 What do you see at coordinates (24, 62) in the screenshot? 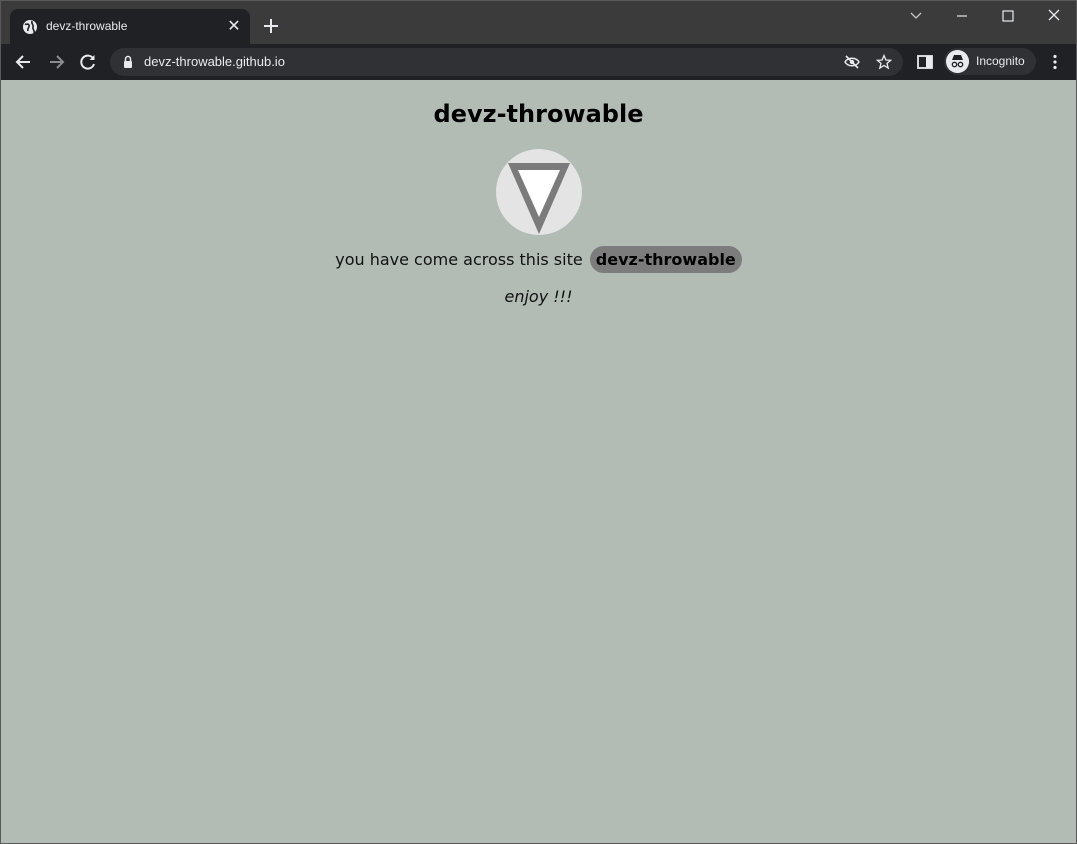
I see `back-arrow-icon` at bounding box center [24, 62].